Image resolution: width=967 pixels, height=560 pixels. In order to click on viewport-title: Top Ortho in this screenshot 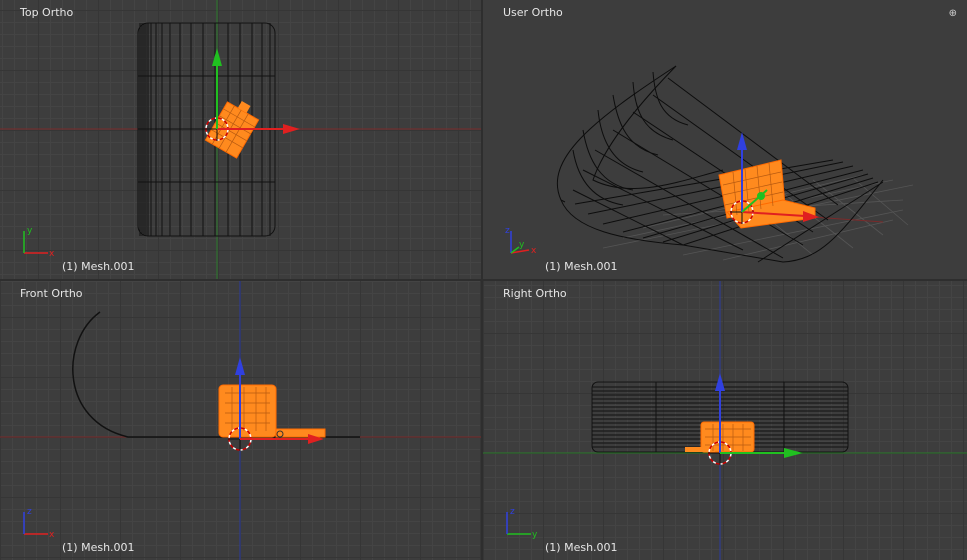, I will do `click(47, 12)`.